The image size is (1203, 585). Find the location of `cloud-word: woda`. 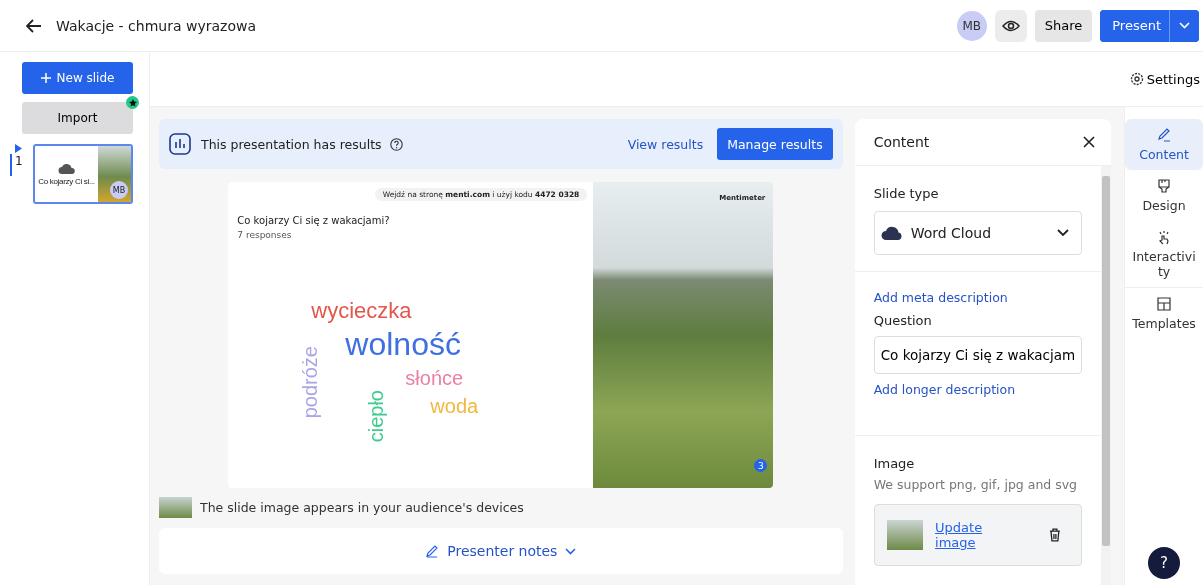

cloud-word: woda is located at coordinates (454, 406).